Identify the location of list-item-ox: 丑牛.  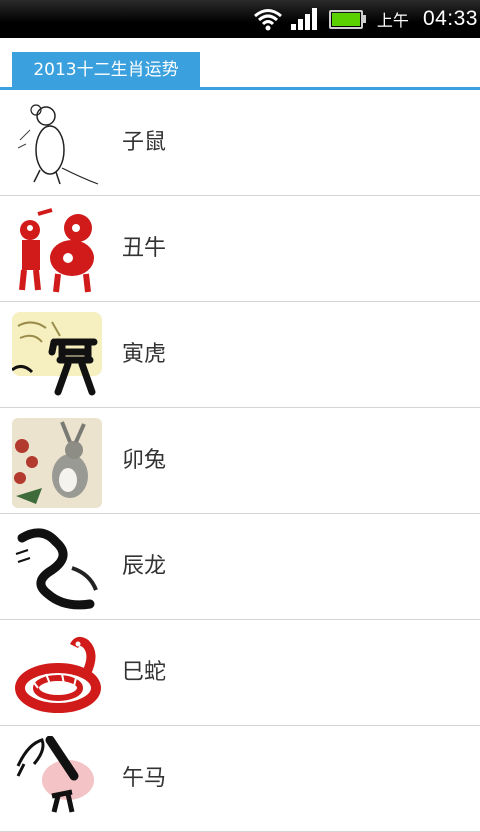
(240, 249).